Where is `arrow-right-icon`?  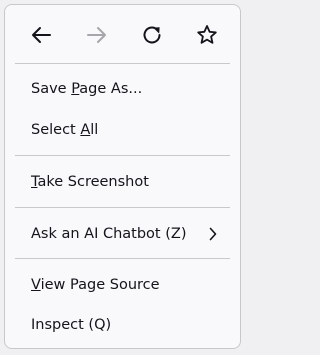 arrow-right-icon is located at coordinates (96, 35).